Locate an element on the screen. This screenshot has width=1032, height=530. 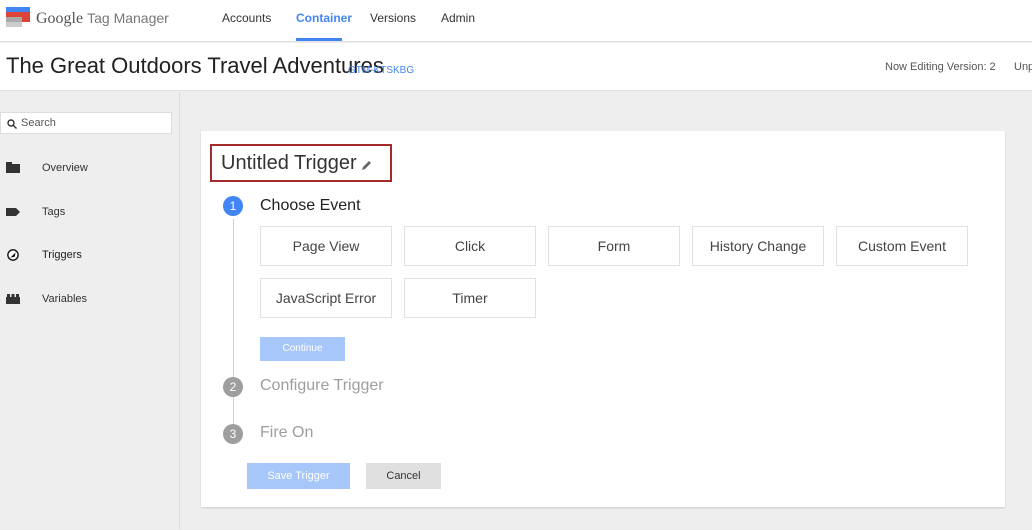
event-page-view-button: Page View is located at coordinates (326, 246).